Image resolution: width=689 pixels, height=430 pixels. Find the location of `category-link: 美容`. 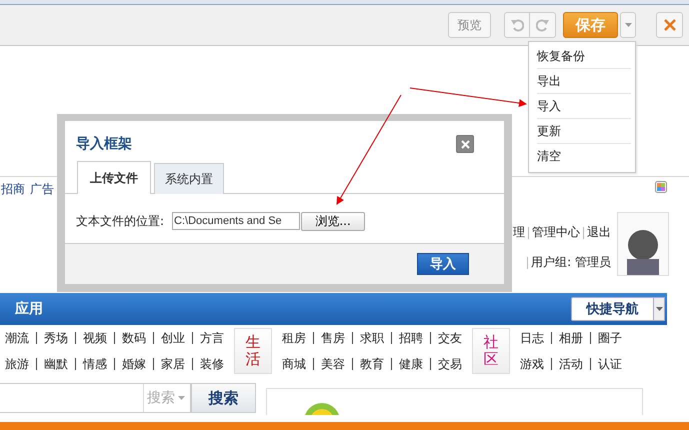

category-link: 美容 is located at coordinates (333, 364).